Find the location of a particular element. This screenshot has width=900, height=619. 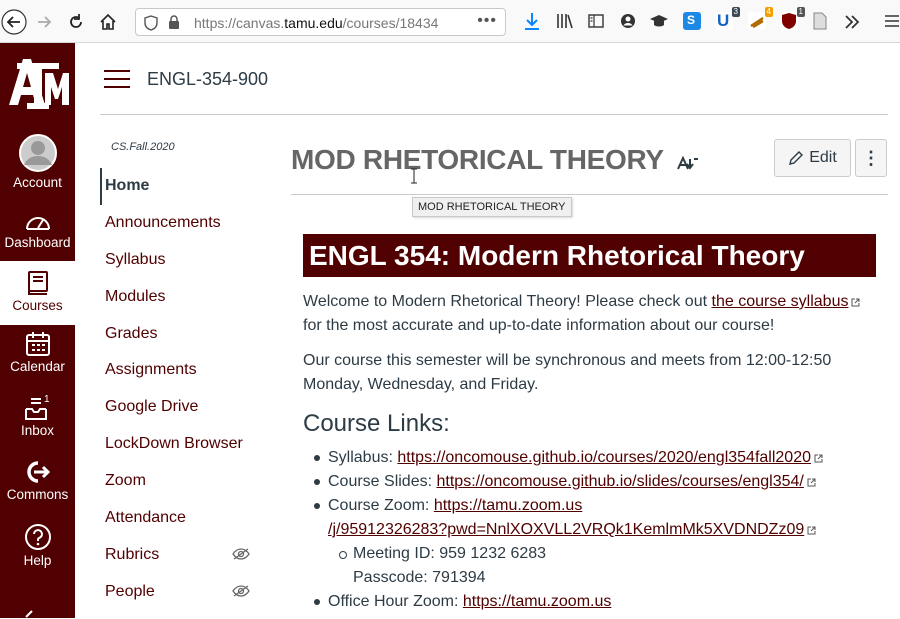

forward-button is located at coordinates (44, 22).